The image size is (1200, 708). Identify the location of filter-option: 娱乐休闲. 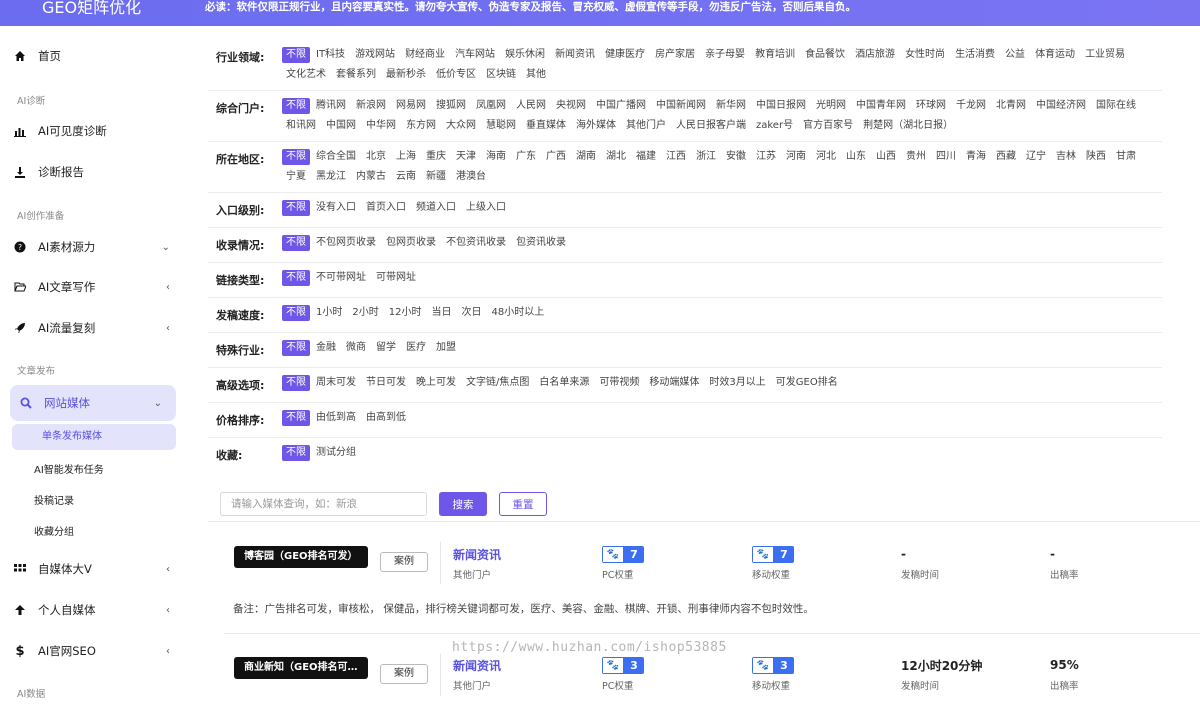
(525, 55).